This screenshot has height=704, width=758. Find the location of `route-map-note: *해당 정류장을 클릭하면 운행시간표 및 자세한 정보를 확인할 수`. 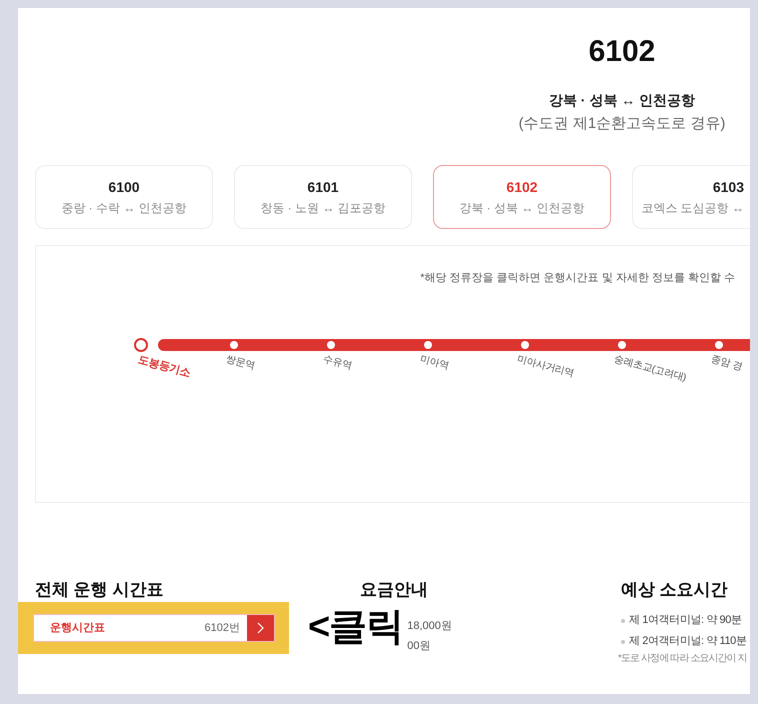

route-map-note: *해당 정류장을 클릭하면 운행시간표 및 자세한 정보를 확인할 수 is located at coordinates (577, 278).